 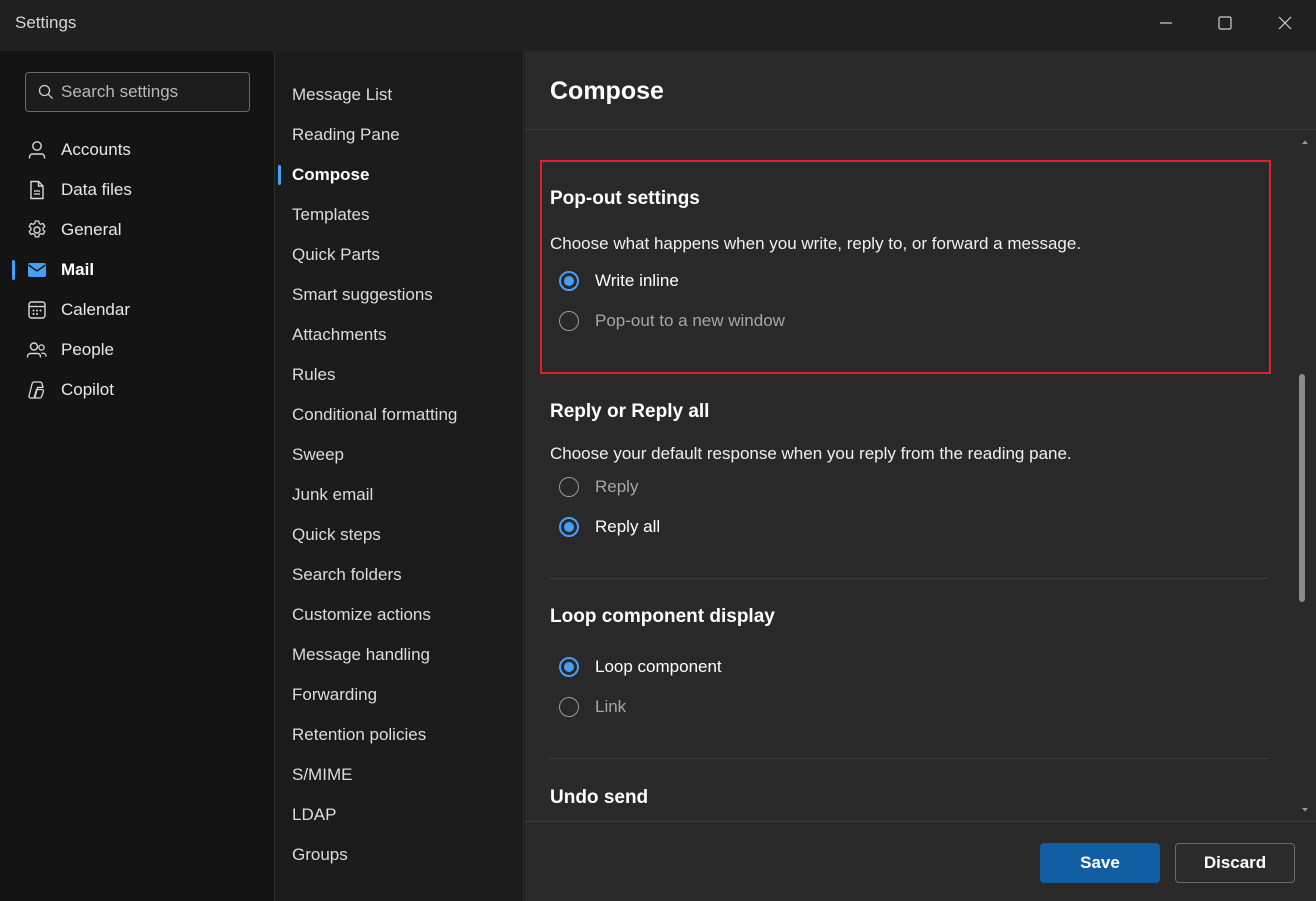 I want to click on radio-link: Link, so click(x=592, y=707).